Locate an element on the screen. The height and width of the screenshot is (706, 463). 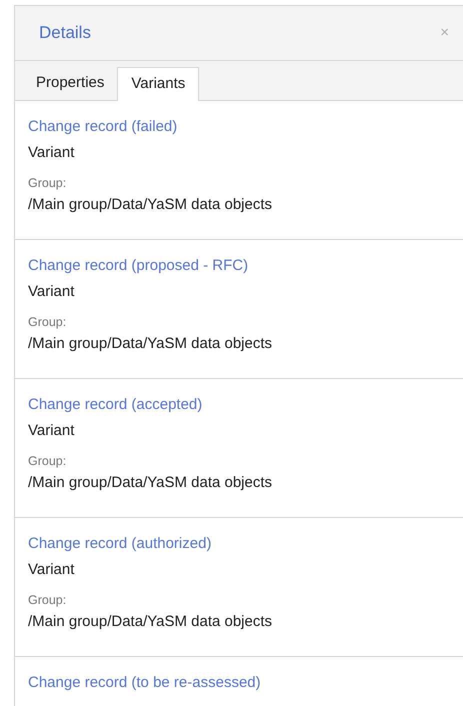
variant-link: Change record (authorized) is located at coordinates (120, 544).